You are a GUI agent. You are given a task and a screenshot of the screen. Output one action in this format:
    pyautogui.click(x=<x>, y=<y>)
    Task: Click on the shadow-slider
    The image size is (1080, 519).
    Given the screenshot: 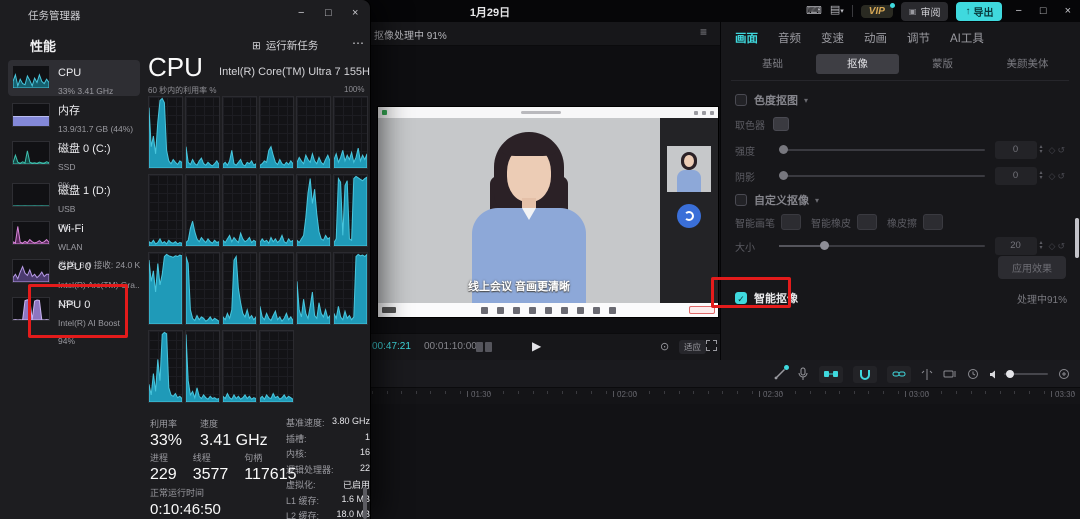 What is the action you would take?
    pyautogui.click(x=882, y=175)
    